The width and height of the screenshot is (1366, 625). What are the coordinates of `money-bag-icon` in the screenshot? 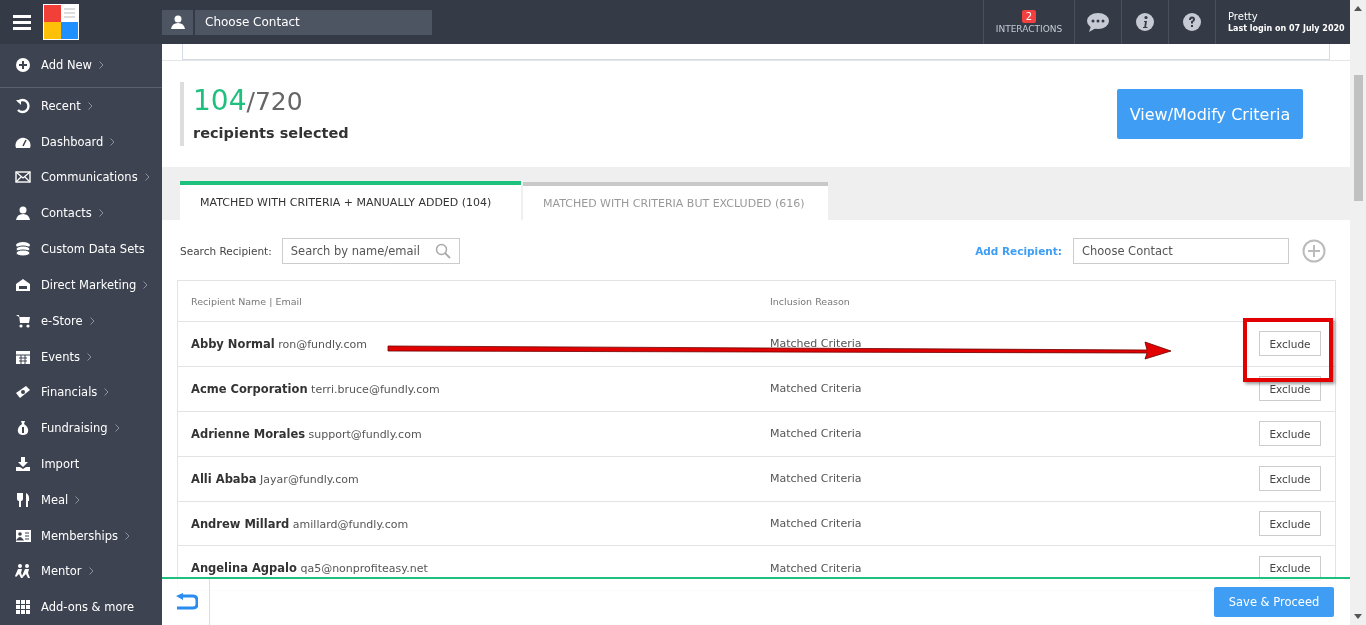 It's located at (23, 428).